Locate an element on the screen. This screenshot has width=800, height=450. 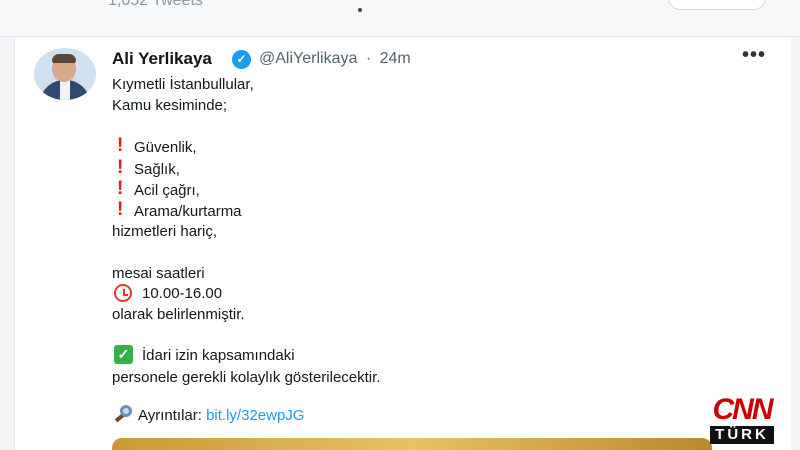
details-label: Ayrıntılar: is located at coordinates (170, 415).